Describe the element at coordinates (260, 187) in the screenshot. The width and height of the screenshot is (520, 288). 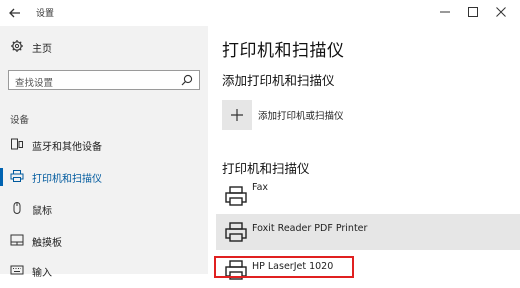
I see `printer-name: Fax` at that location.